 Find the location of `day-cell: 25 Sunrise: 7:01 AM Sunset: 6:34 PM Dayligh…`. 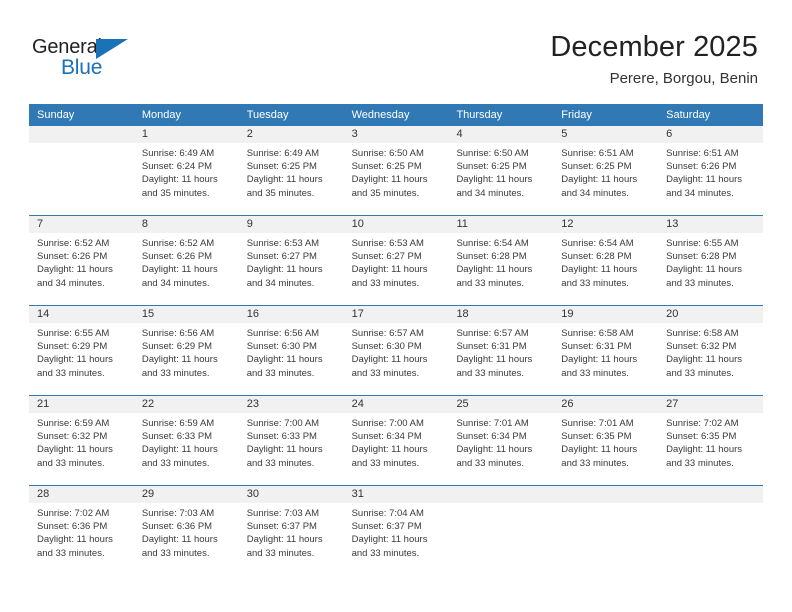

day-cell: 25 Sunrise: 7:01 AM Sunset: 6:34 PM Dayligh… is located at coordinates (501, 440).